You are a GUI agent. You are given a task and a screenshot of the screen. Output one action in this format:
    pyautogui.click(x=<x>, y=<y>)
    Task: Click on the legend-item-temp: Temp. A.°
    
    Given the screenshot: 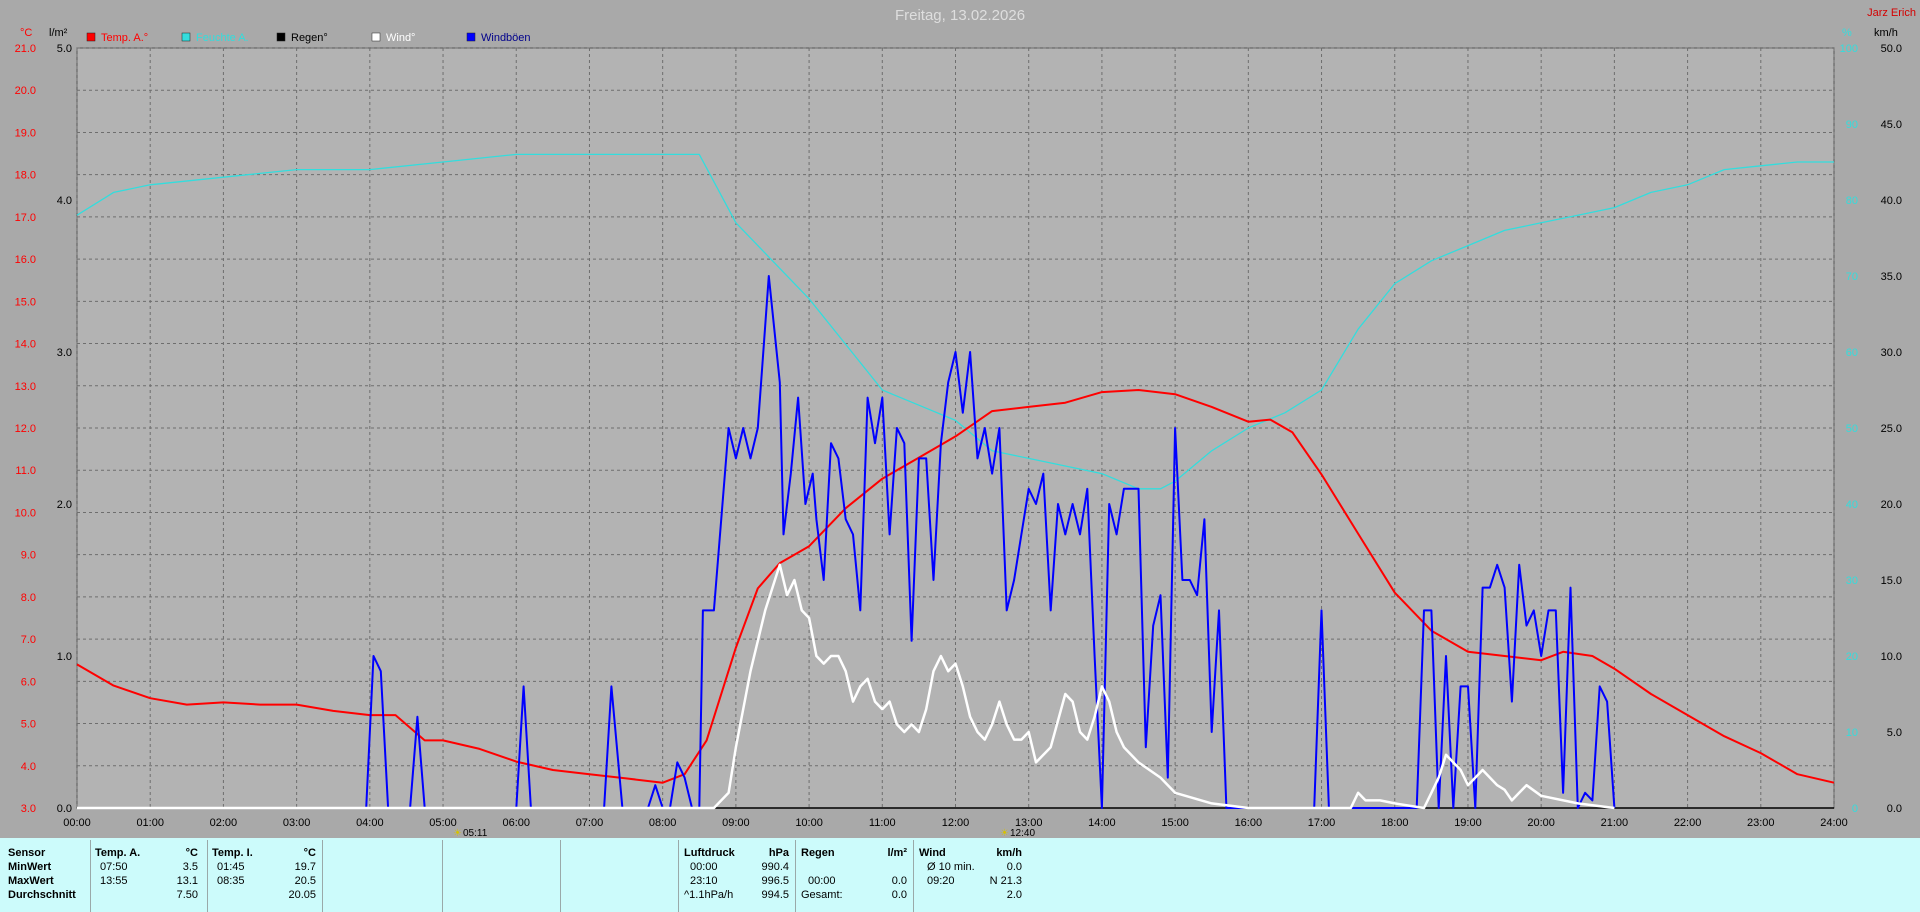 What is the action you would take?
    pyautogui.click(x=117, y=38)
    